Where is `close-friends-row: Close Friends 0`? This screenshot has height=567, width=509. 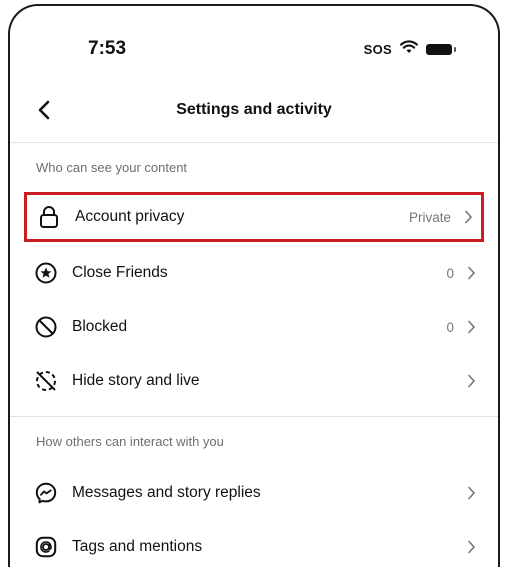 close-friends-row: Close Friends 0 is located at coordinates (254, 273).